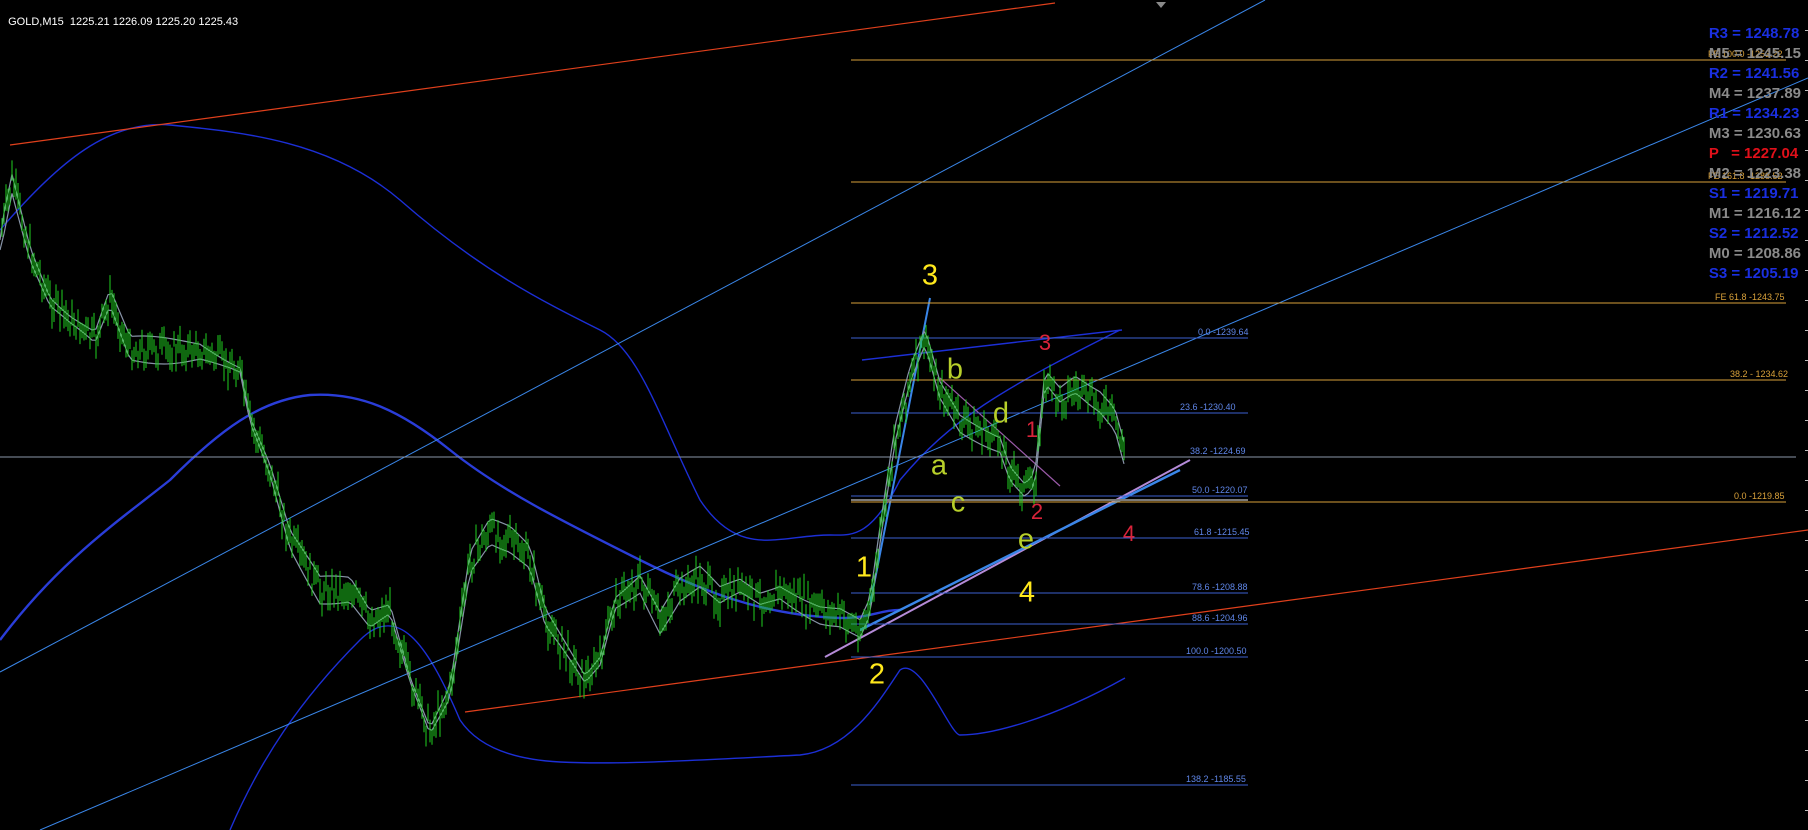 Image resolution: width=1808 pixels, height=830 pixels. I want to click on fib-retracement-label: 0.0 -1239.64, so click(1223, 332).